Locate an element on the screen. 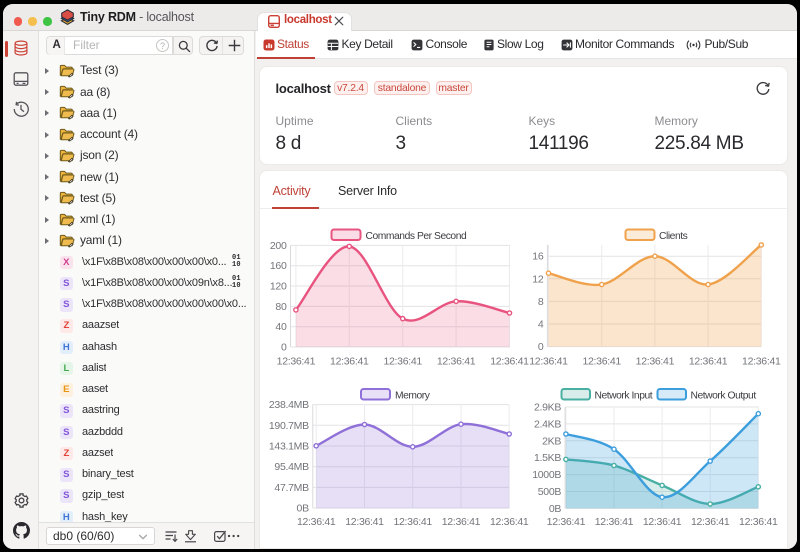  svg-text: Memory is located at coordinates (413, 395).